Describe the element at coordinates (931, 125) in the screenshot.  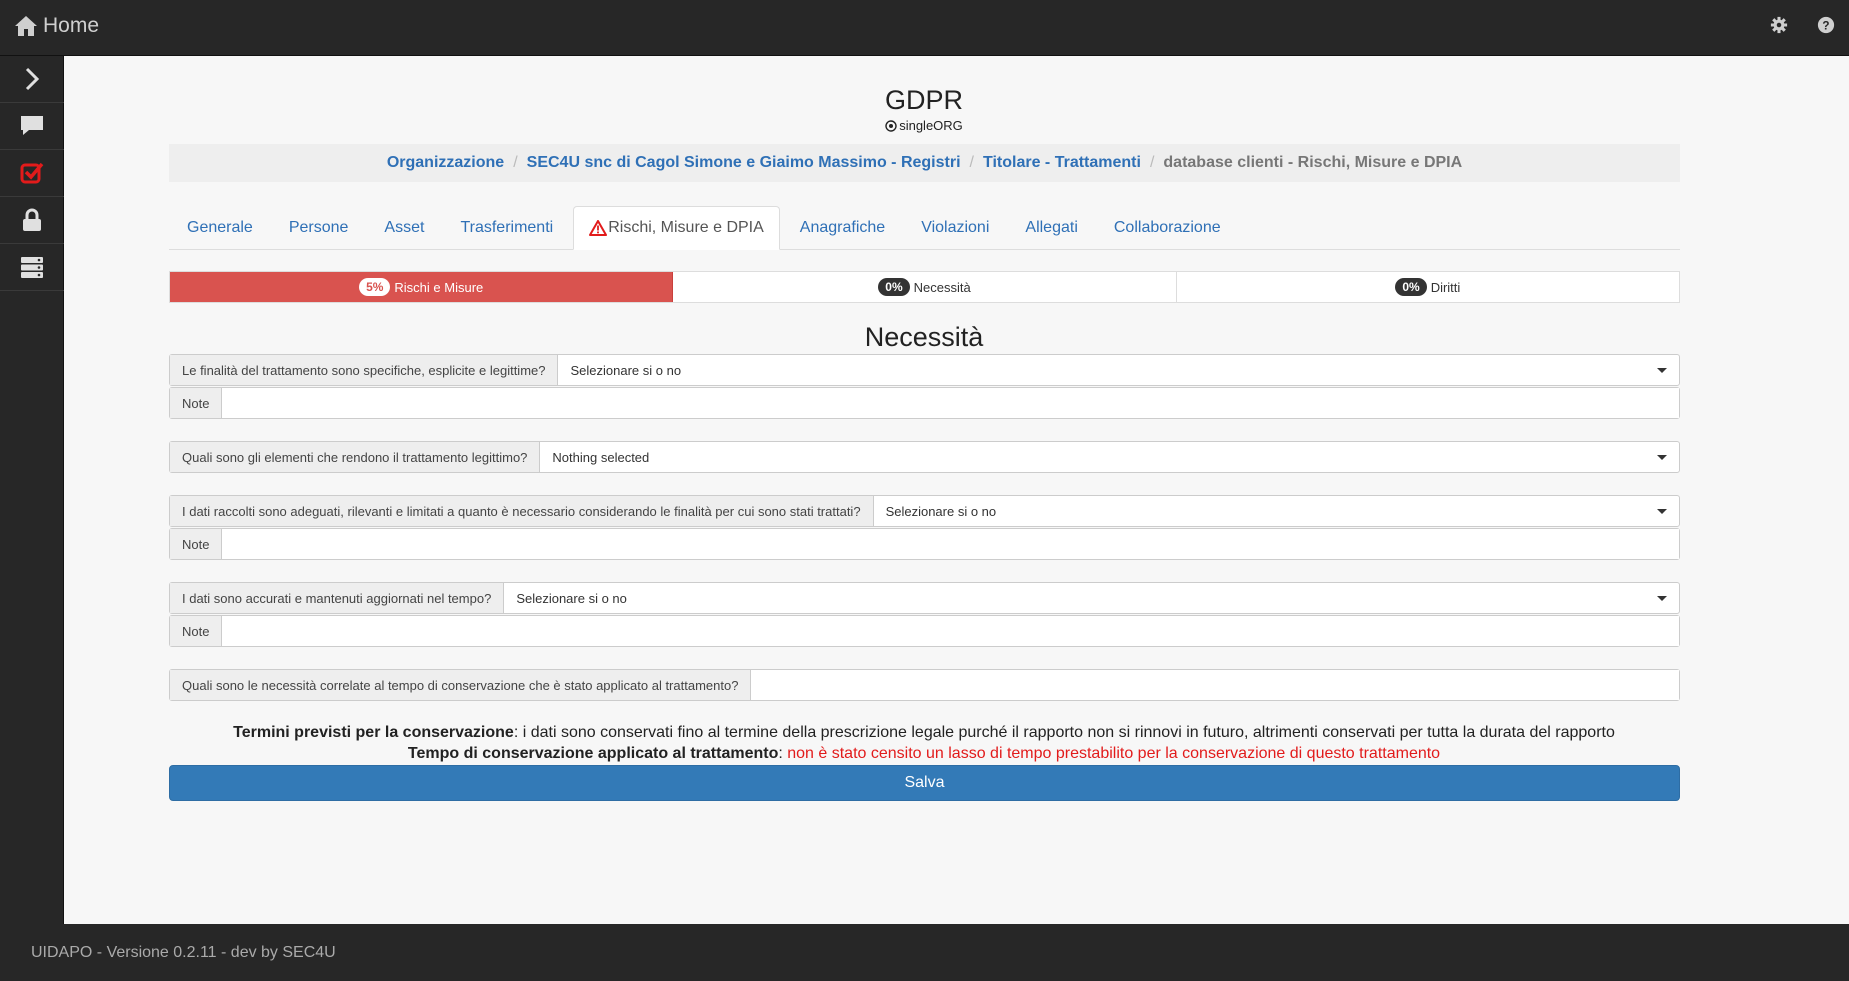
I see `subtitle-text: singleORG` at that location.